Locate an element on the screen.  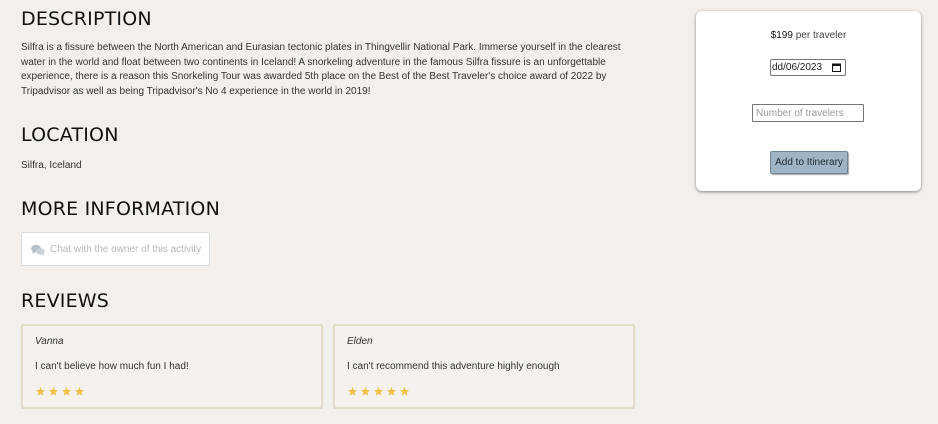
location-heading: LOCATION is located at coordinates (70, 135).